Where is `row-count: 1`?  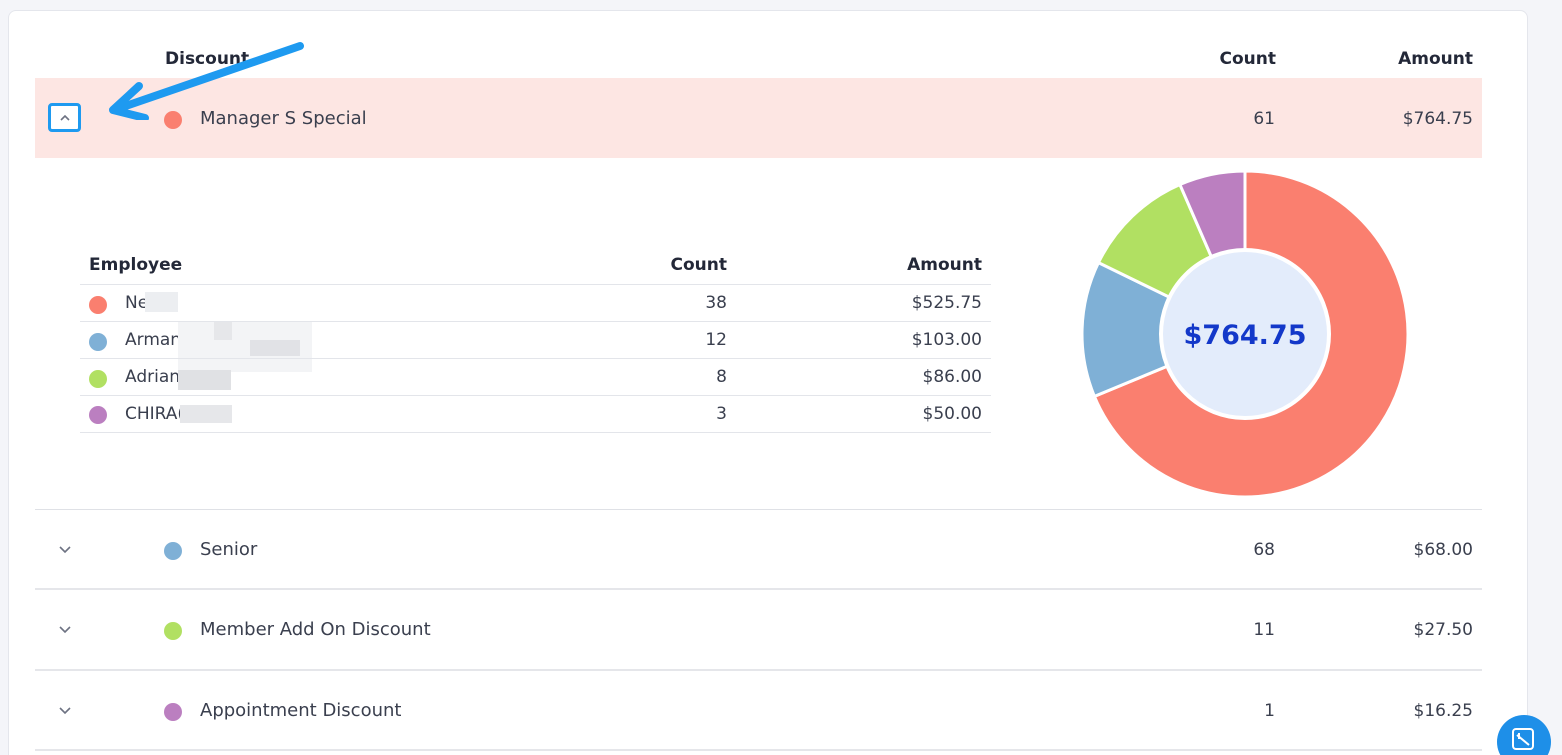
row-count: 1 is located at coordinates (1269, 711).